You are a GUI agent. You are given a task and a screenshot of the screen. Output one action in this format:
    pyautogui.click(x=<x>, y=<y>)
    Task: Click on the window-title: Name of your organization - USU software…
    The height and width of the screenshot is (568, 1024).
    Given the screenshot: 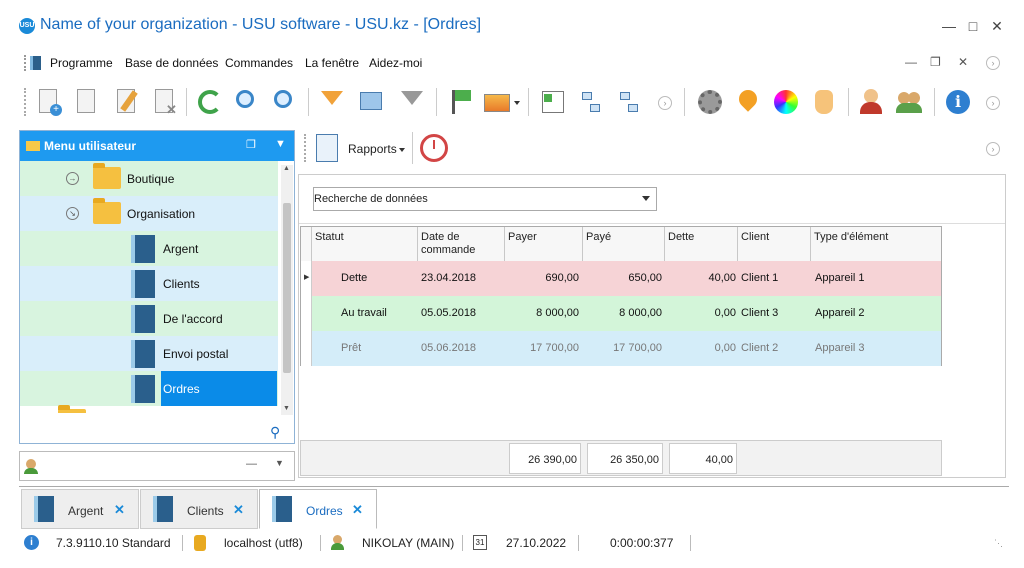 What is the action you would take?
    pyautogui.click(x=261, y=24)
    